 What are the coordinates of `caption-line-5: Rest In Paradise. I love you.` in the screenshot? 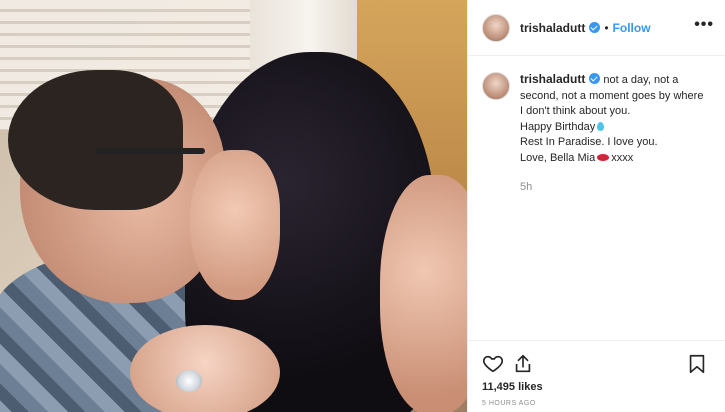 It's located at (589, 142).